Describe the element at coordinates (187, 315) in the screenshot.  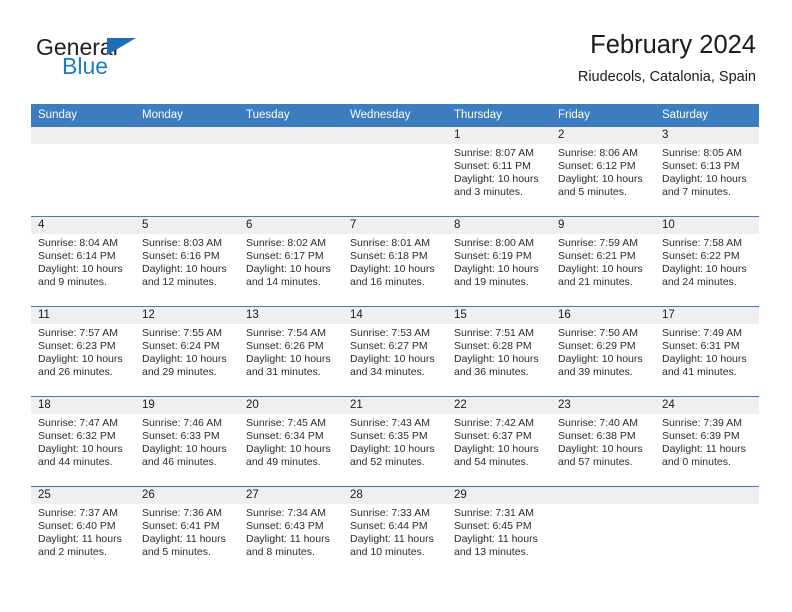
I see `day-number: 12` at that location.